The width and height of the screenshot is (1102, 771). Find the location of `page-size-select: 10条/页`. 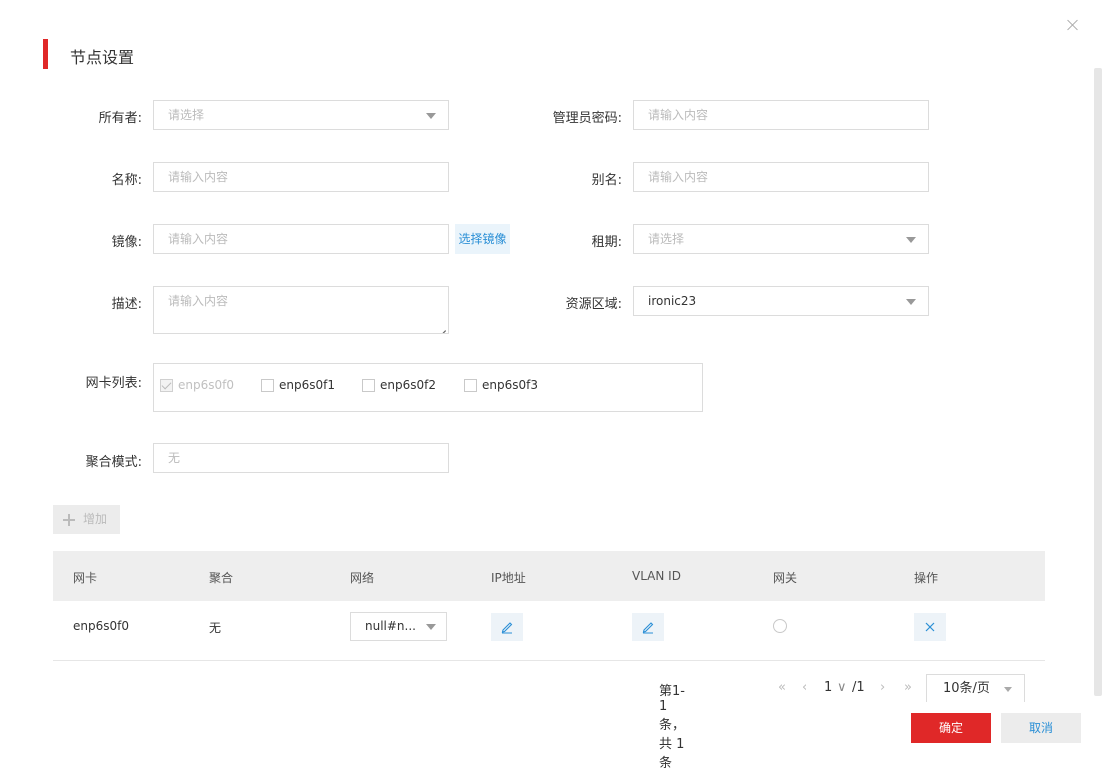

page-size-select: 10条/页 is located at coordinates (975, 688).